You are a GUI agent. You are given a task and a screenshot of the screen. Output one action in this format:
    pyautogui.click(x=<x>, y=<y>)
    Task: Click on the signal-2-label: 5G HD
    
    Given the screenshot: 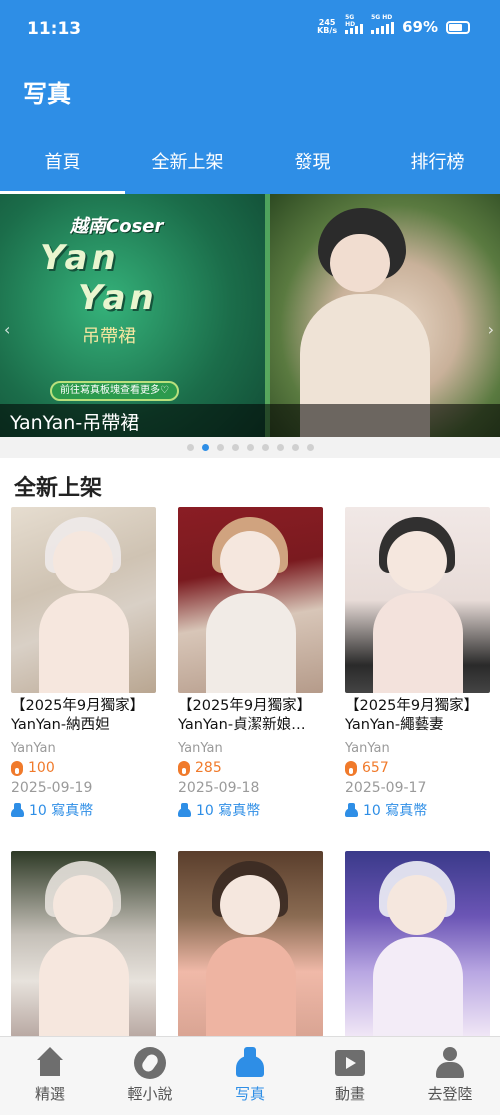 What is the action you would take?
    pyautogui.click(x=382, y=17)
    